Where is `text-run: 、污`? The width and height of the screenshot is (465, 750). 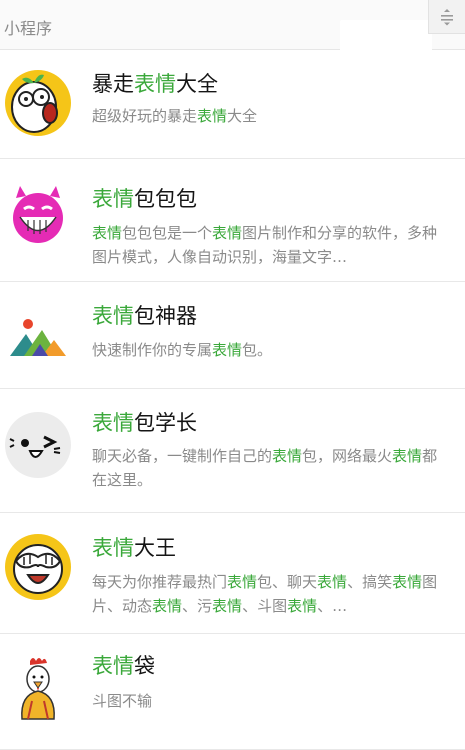 text-run: 、污 is located at coordinates (197, 606).